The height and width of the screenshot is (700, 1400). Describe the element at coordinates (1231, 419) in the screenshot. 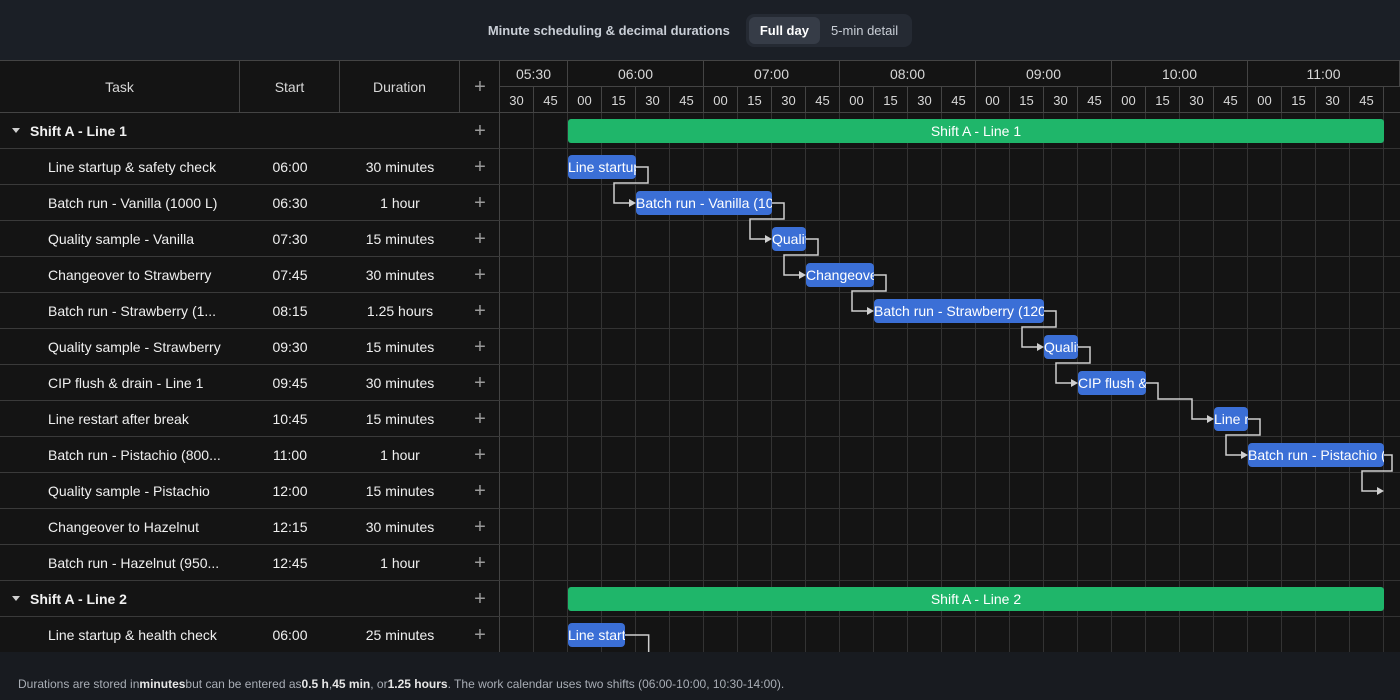

I see `task-bar: Line restart after break` at that location.